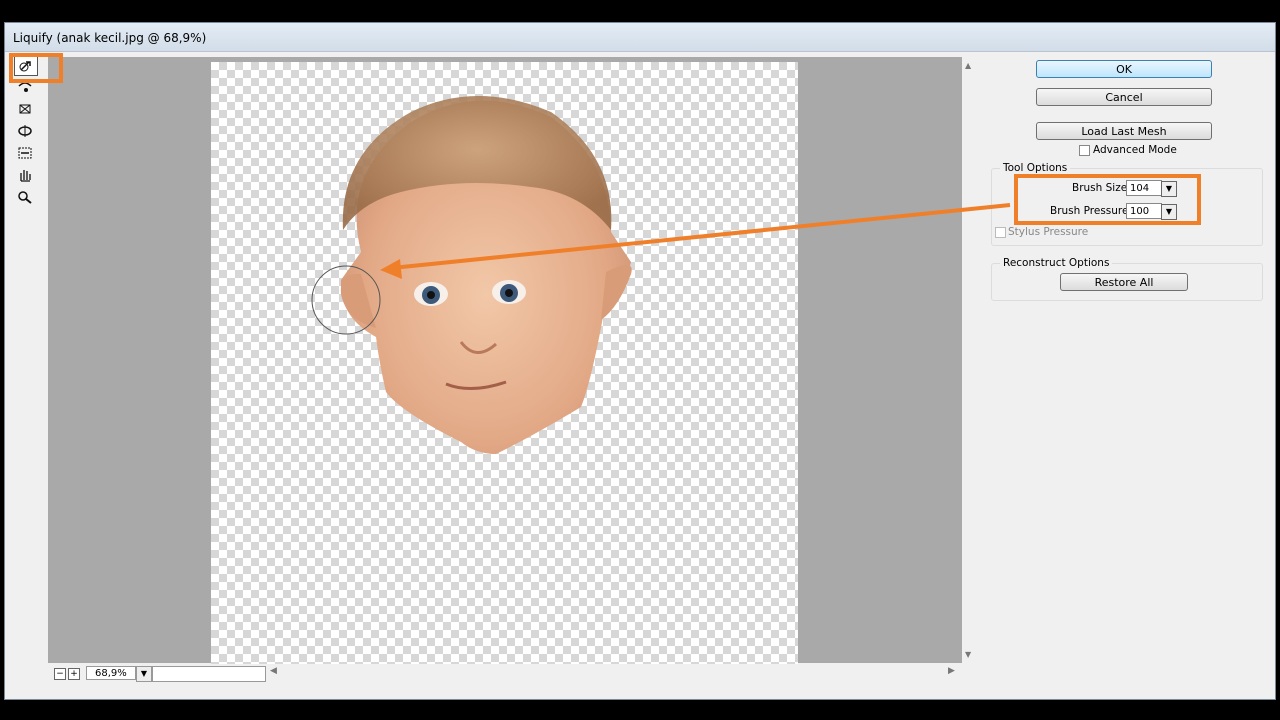 The width and height of the screenshot is (1280, 720). What do you see at coordinates (695, 241) in the screenshot?
I see `annotation-arrow` at bounding box center [695, 241].